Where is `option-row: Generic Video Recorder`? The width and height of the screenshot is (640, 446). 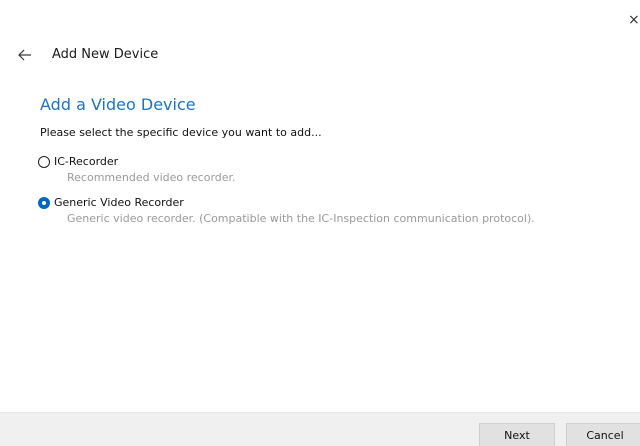 option-row: Generic Video Recorder is located at coordinates (286, 203).